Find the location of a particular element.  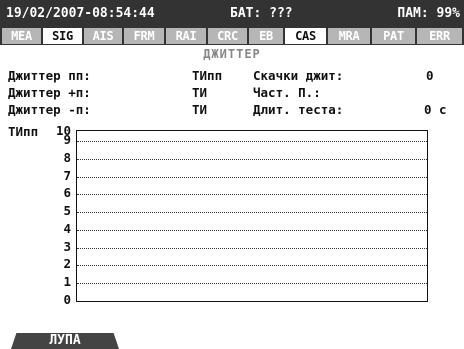

tab-err: ERR is located at coordinates (439, 36).